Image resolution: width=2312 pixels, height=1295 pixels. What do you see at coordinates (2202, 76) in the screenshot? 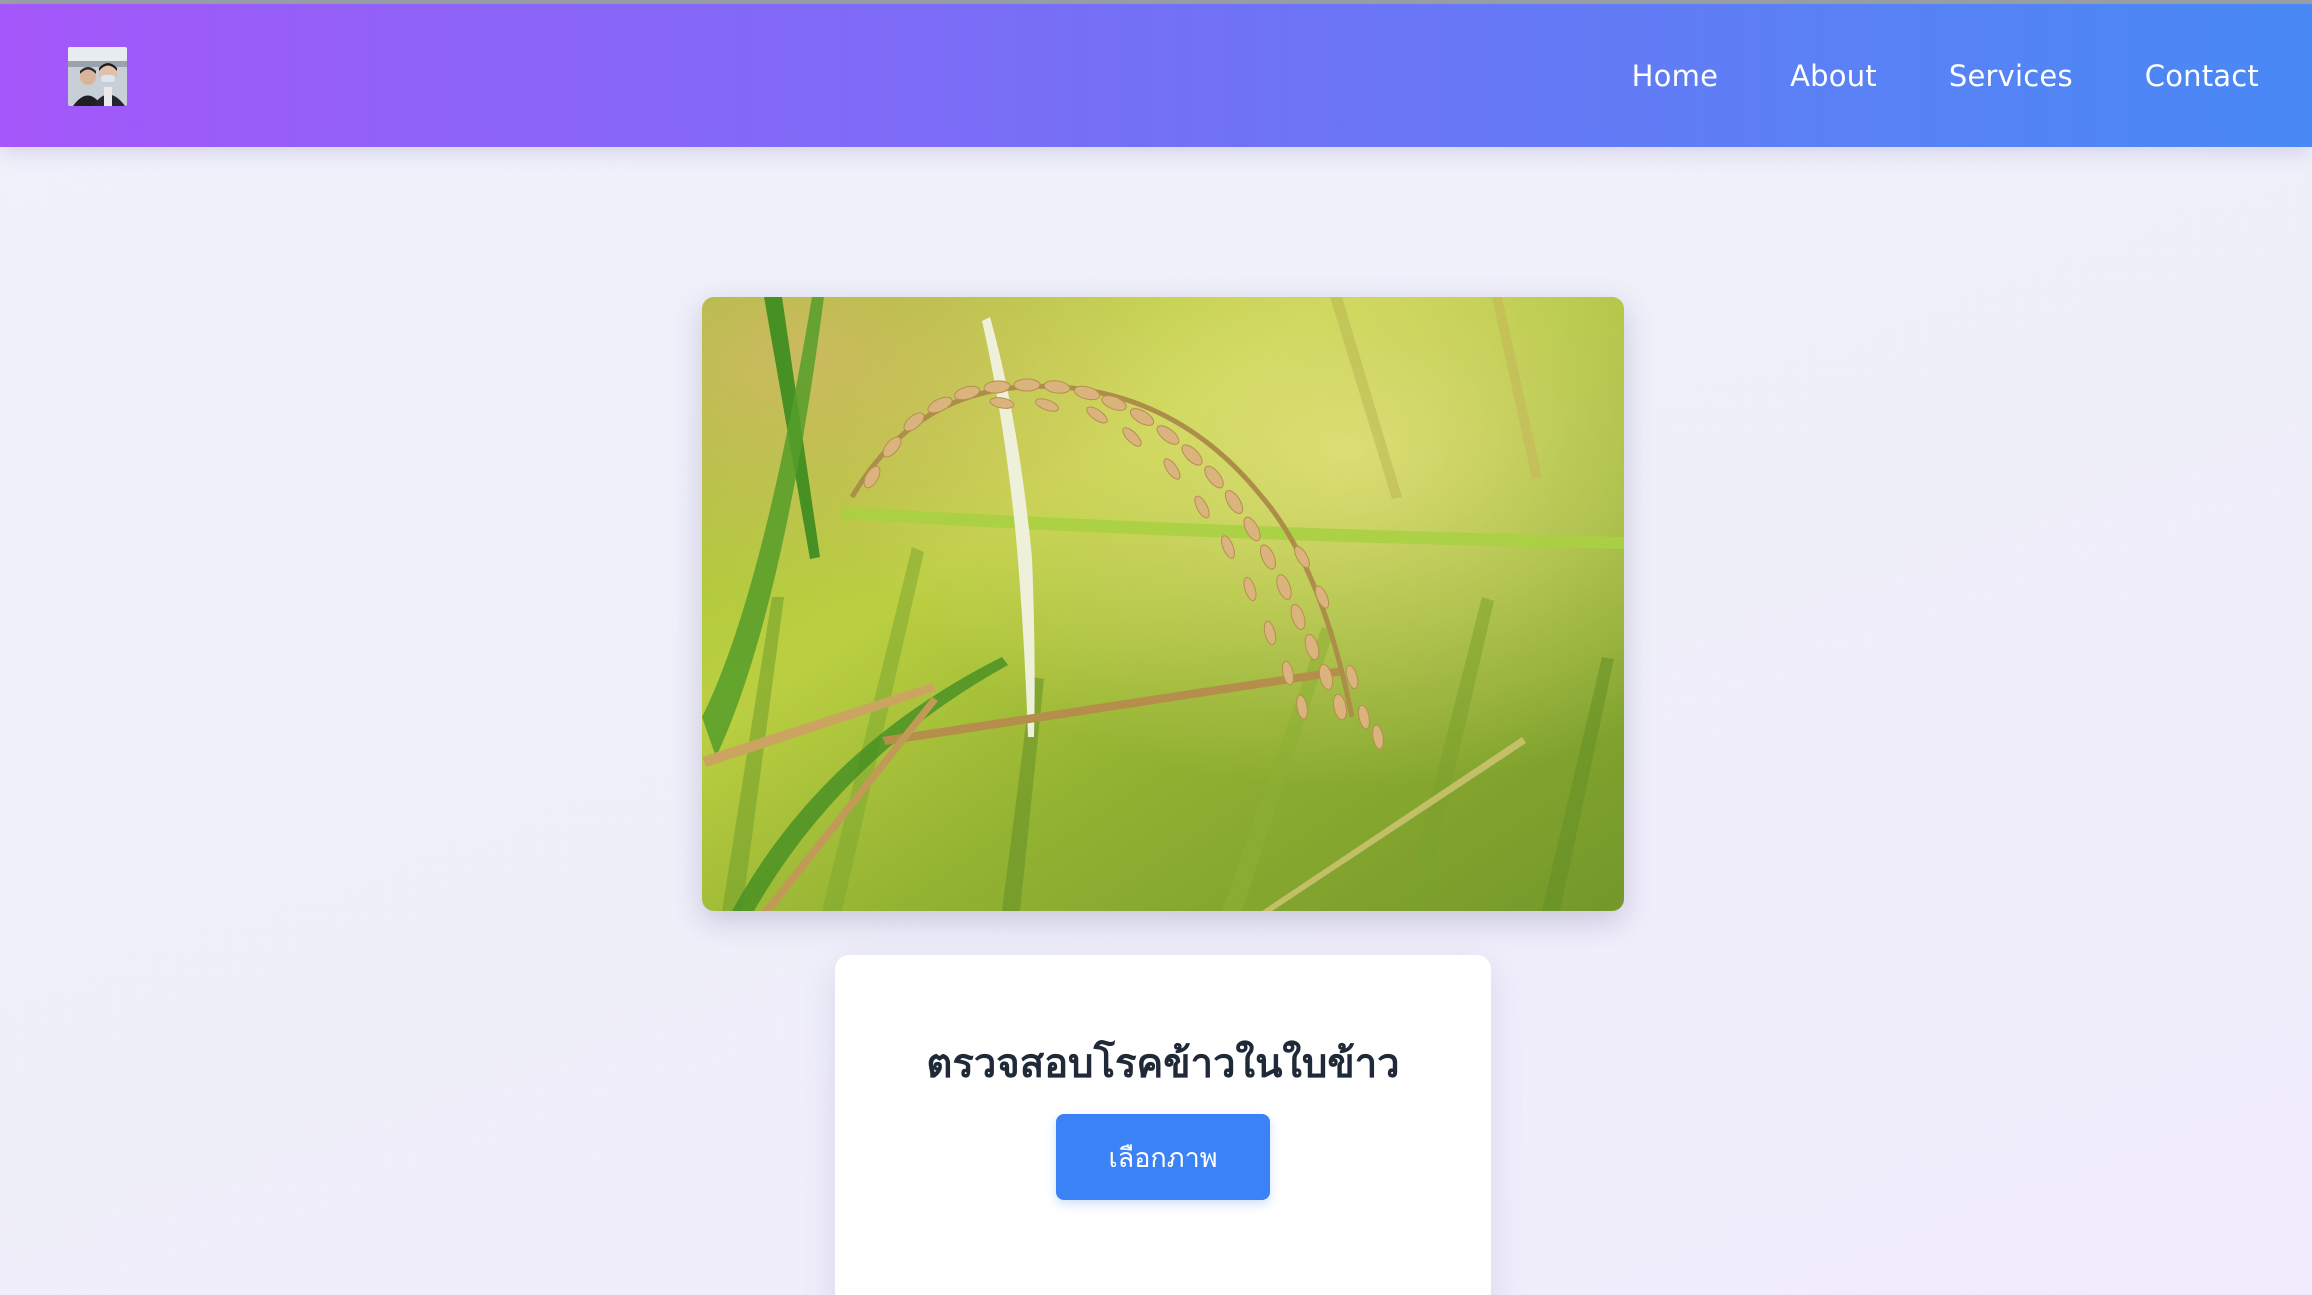
I see `nav-link-contact: Contact` at bounding box center [2202, 76].